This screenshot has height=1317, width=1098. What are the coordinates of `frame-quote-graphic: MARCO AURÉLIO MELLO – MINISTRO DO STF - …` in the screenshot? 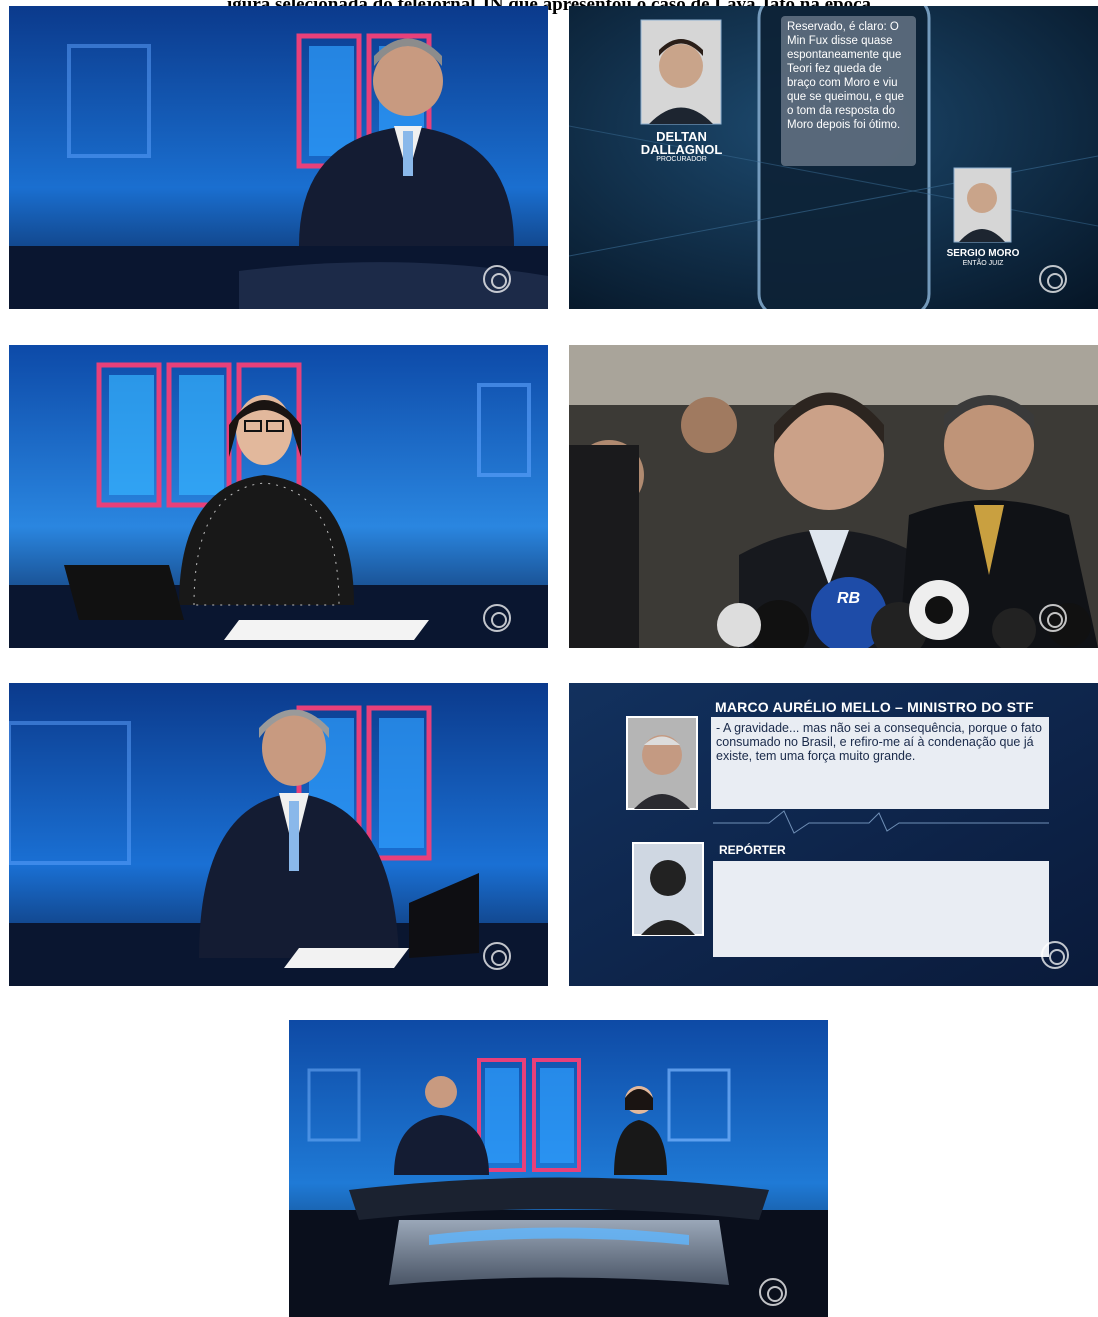 It's located at (833, 834).